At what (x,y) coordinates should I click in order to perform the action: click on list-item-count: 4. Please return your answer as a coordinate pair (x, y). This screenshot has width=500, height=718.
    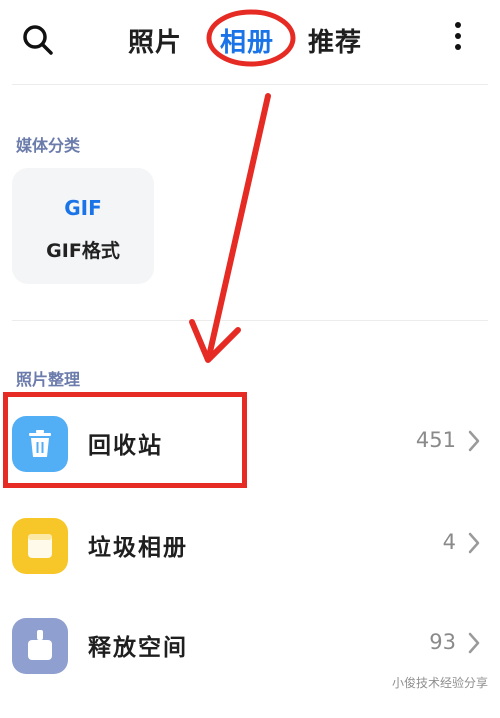
    Looking at the image, I should click on (449, 542).